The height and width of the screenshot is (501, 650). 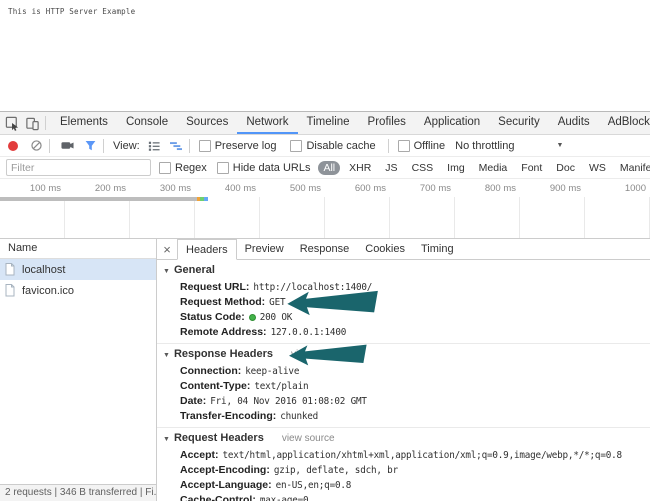 What do you see at coordinates (252, 317) in the screenshot?
I see `status-ok-dot` at bounding box center [252, 317].